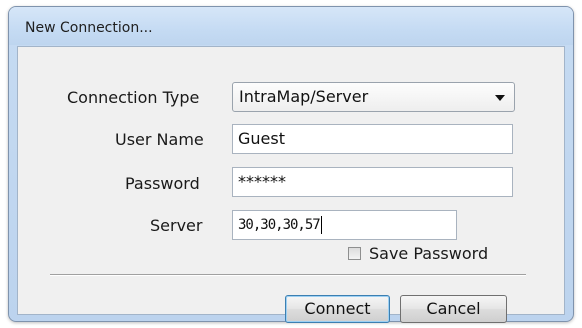  What do you see at coordinates (159, 139) in the screenshot?
I see `user-name-label: User Name` at bounding box center [159, 139].